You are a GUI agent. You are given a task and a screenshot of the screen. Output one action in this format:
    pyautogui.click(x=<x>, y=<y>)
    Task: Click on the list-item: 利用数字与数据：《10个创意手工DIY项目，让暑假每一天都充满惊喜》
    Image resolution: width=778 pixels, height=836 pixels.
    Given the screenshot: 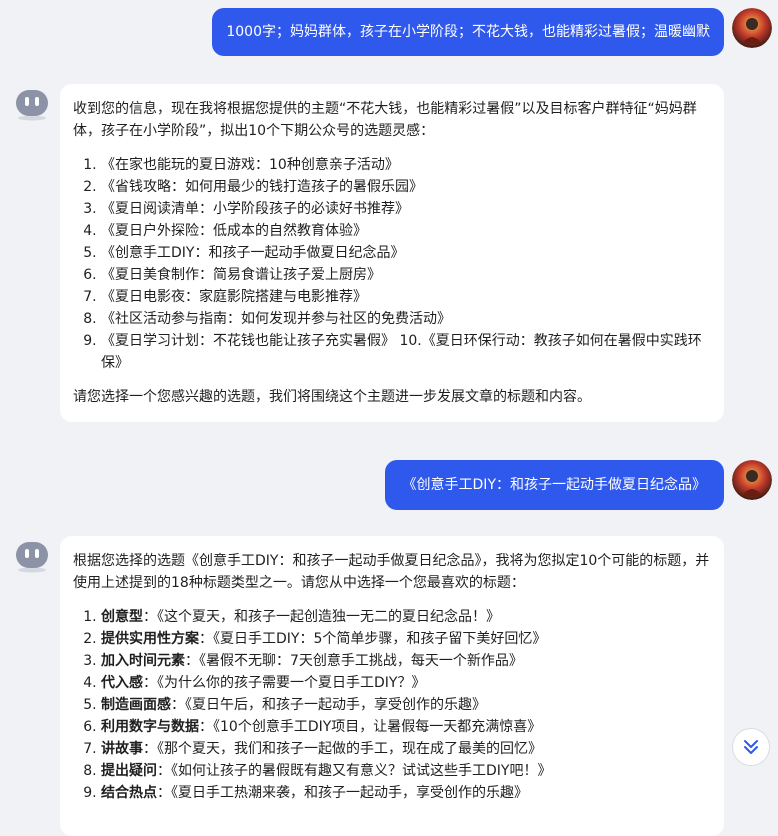 What is the action you would take?
    pyautogui.click(x=406, y=727)
    